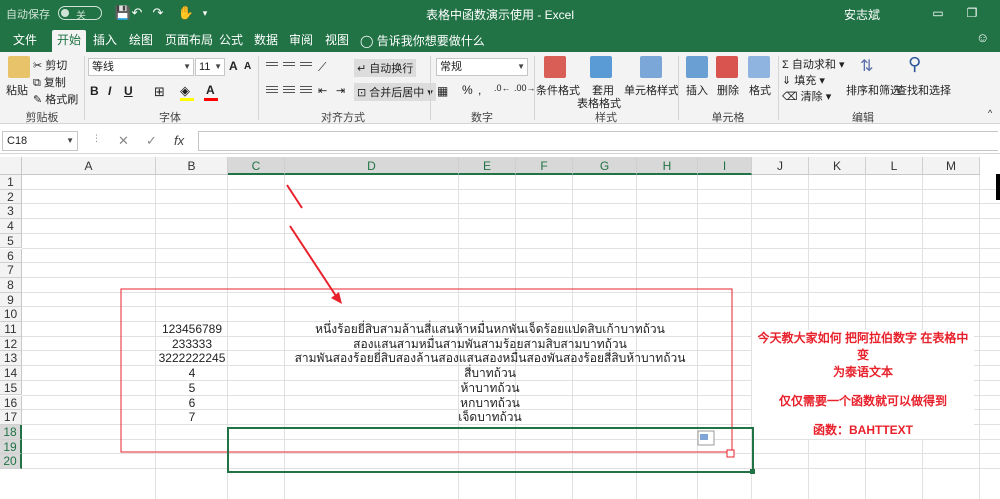 The height and width of the screenshot is (499, 1000). I want to click on red-box-handle, so click(730, 453).